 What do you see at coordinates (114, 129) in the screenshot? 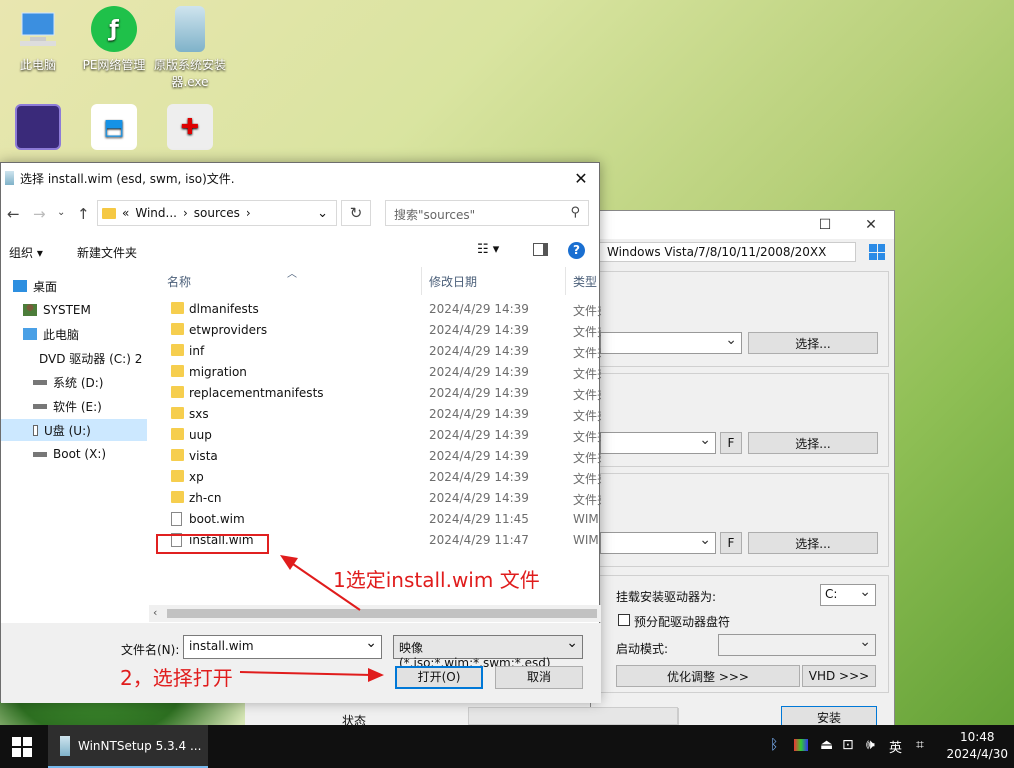
I see `desktop-icon-remote-tool: ⬒` at bounding box center [114, 129].